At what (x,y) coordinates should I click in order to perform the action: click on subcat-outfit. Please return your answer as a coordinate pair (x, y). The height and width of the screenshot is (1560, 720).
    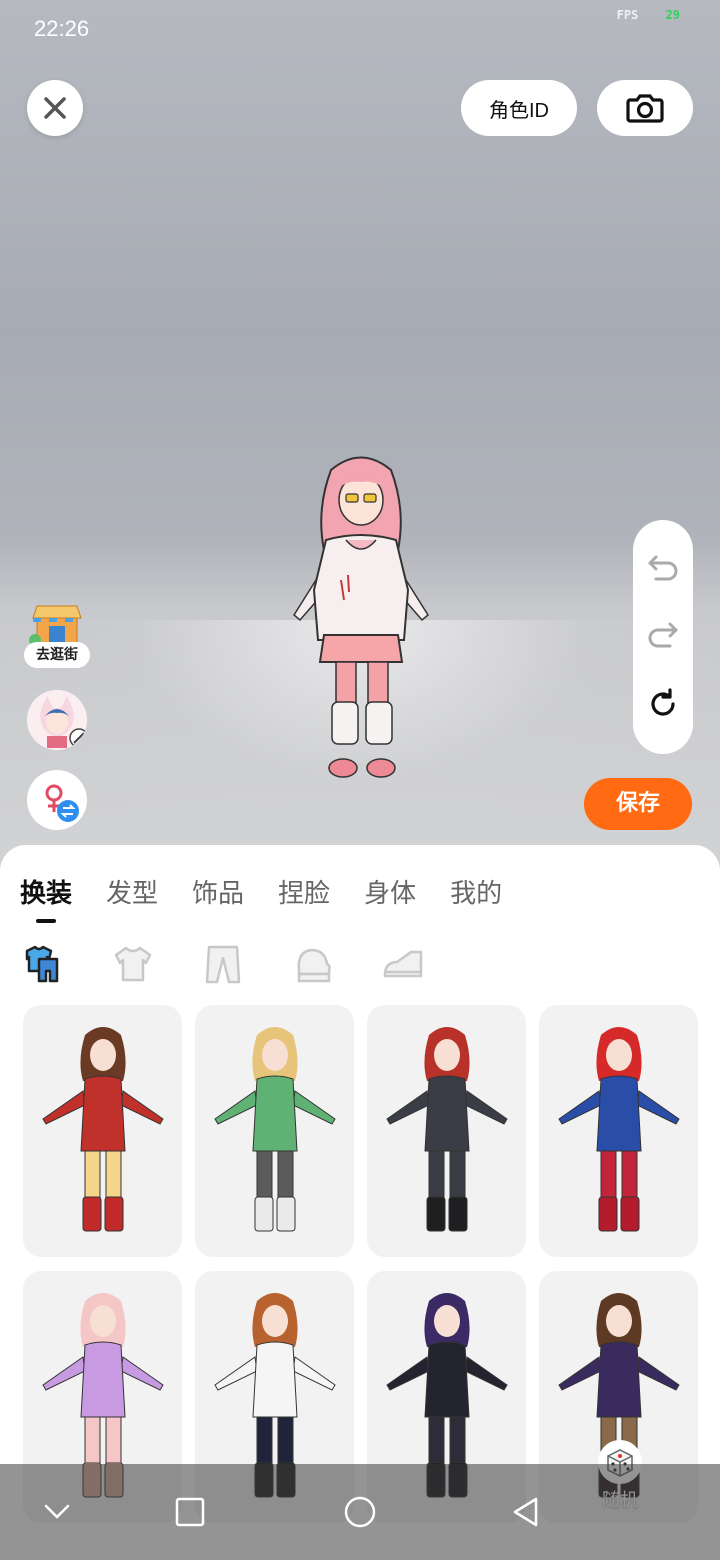
    Looking at the image, I should click on (43, 964).